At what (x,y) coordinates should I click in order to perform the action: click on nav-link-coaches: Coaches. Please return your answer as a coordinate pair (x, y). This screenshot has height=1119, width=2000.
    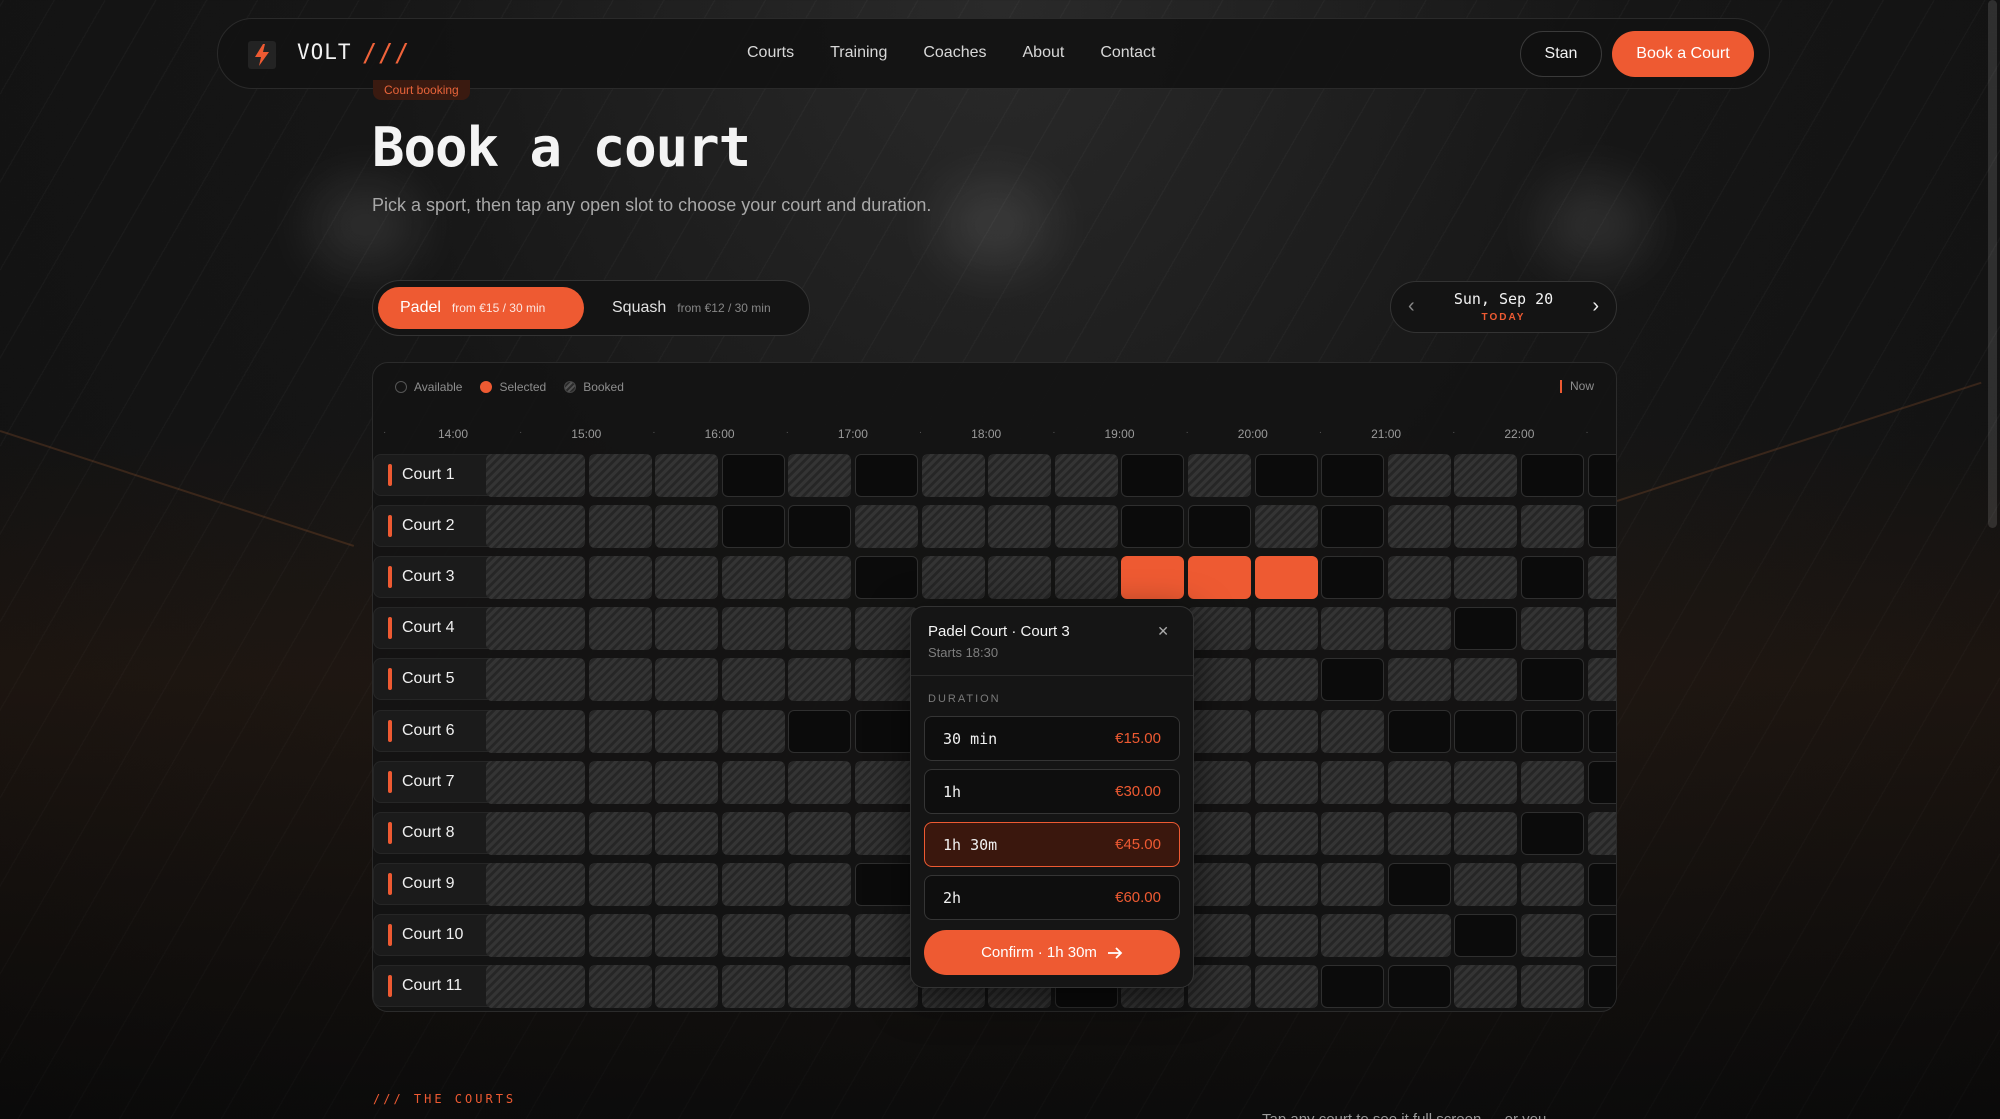
    Looking at the image, I should click on (954, 53).